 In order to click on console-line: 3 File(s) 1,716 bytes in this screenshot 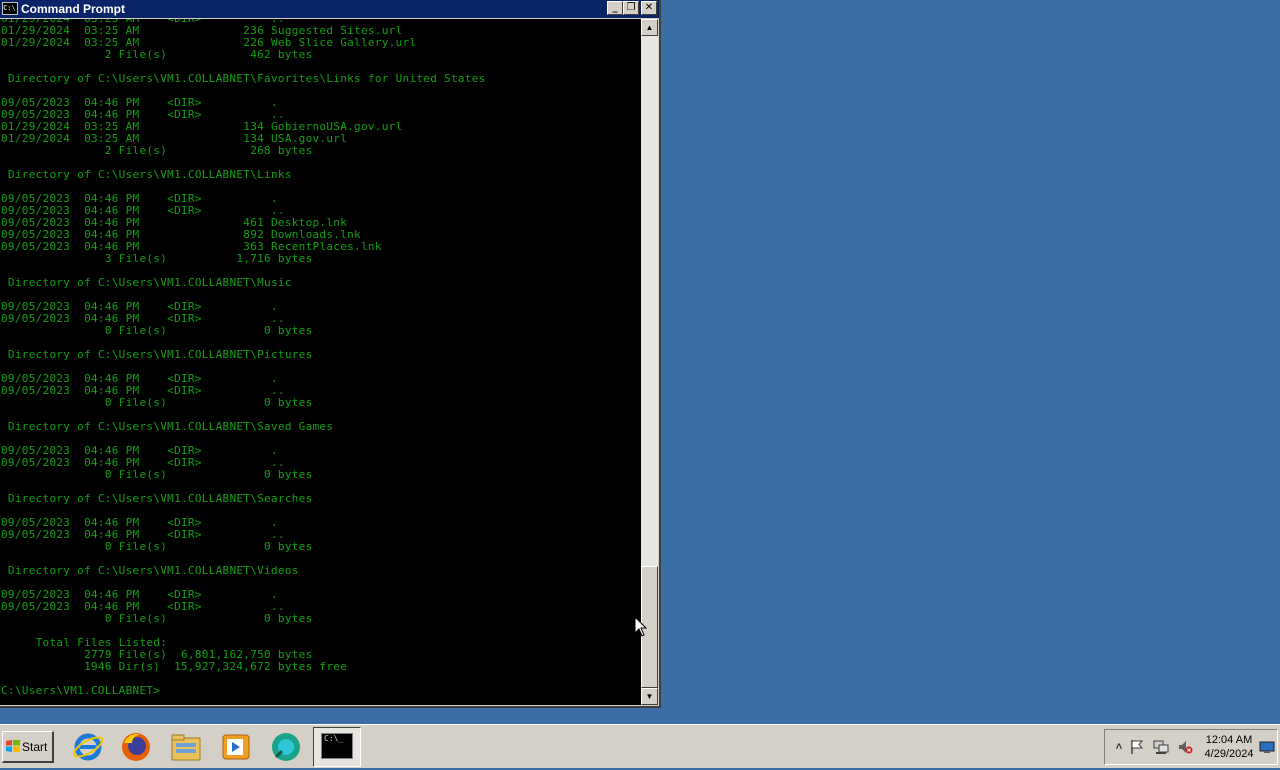, I will do `click(157, 258)`.